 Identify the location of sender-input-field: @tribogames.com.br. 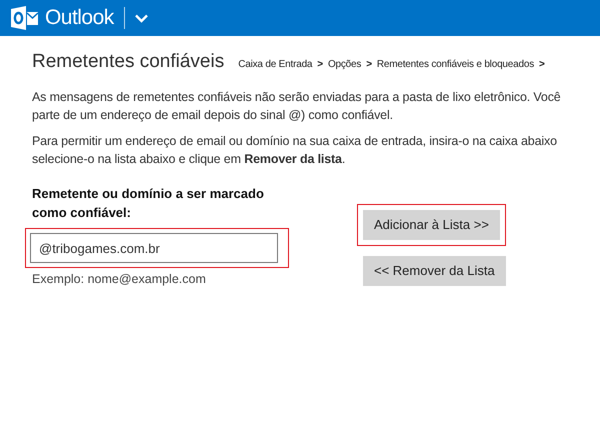
(154, 248).